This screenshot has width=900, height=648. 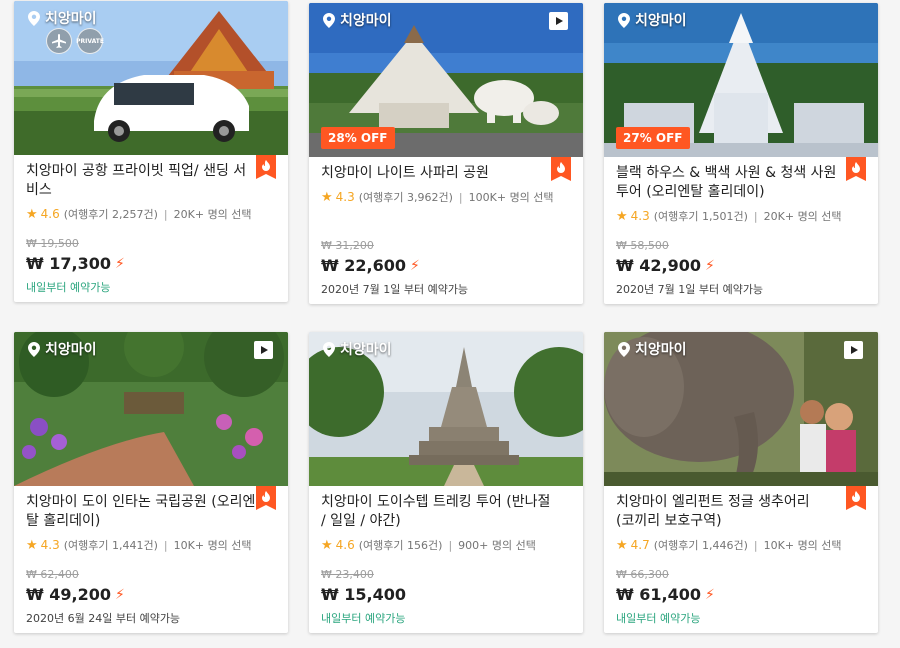 What do you see at coordinates (59, 41) in the screenshot?
I see `airplane-icon` at bounding box center [59, 41].